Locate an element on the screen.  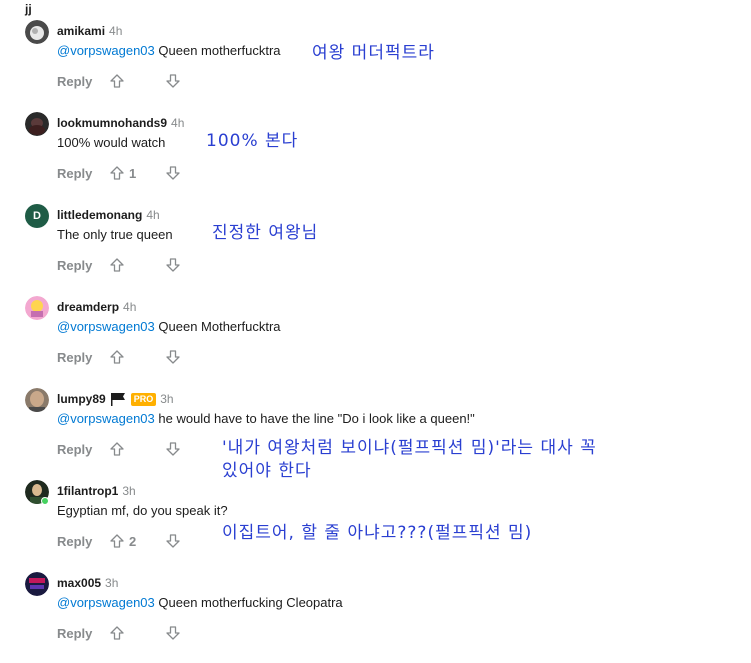
username: amikami is located at coordinates (81, 31).